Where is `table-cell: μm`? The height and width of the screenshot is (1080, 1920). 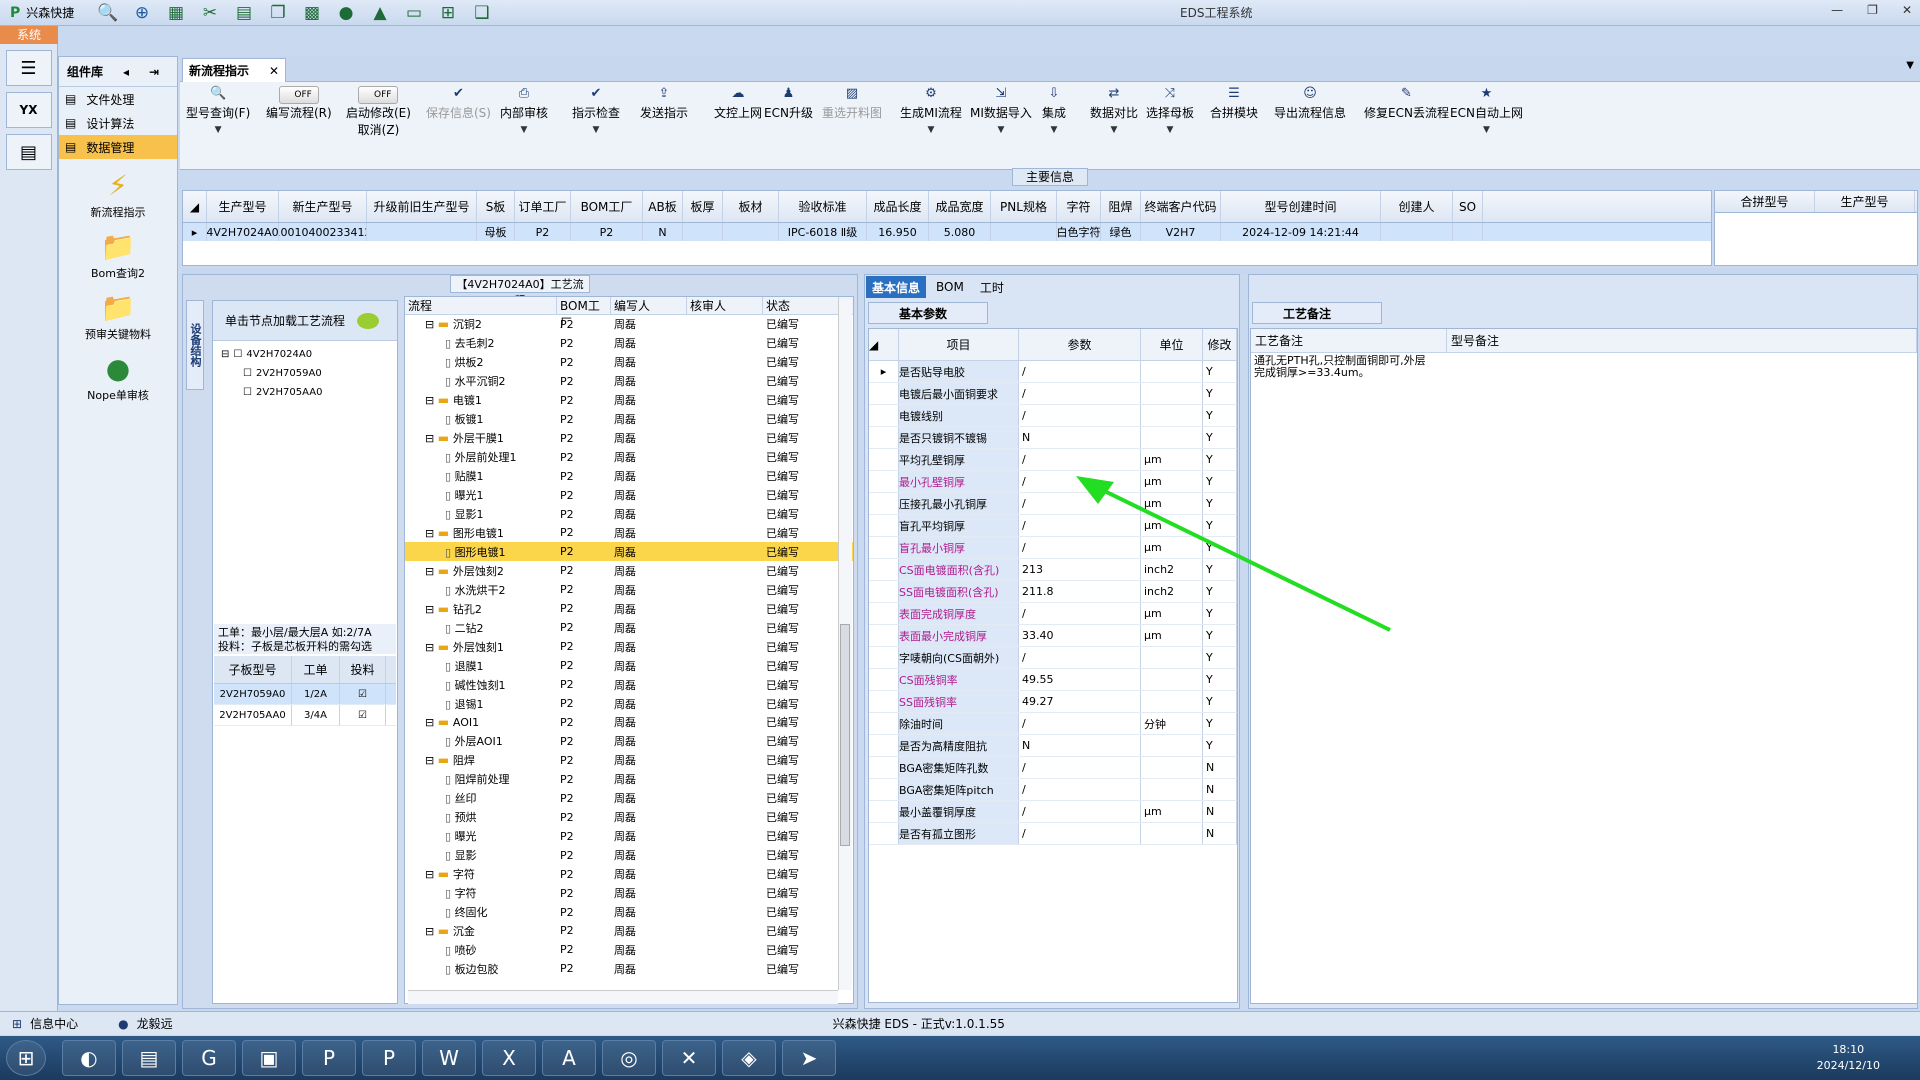
table-cell: μm is located at coordinates (1172, 811).